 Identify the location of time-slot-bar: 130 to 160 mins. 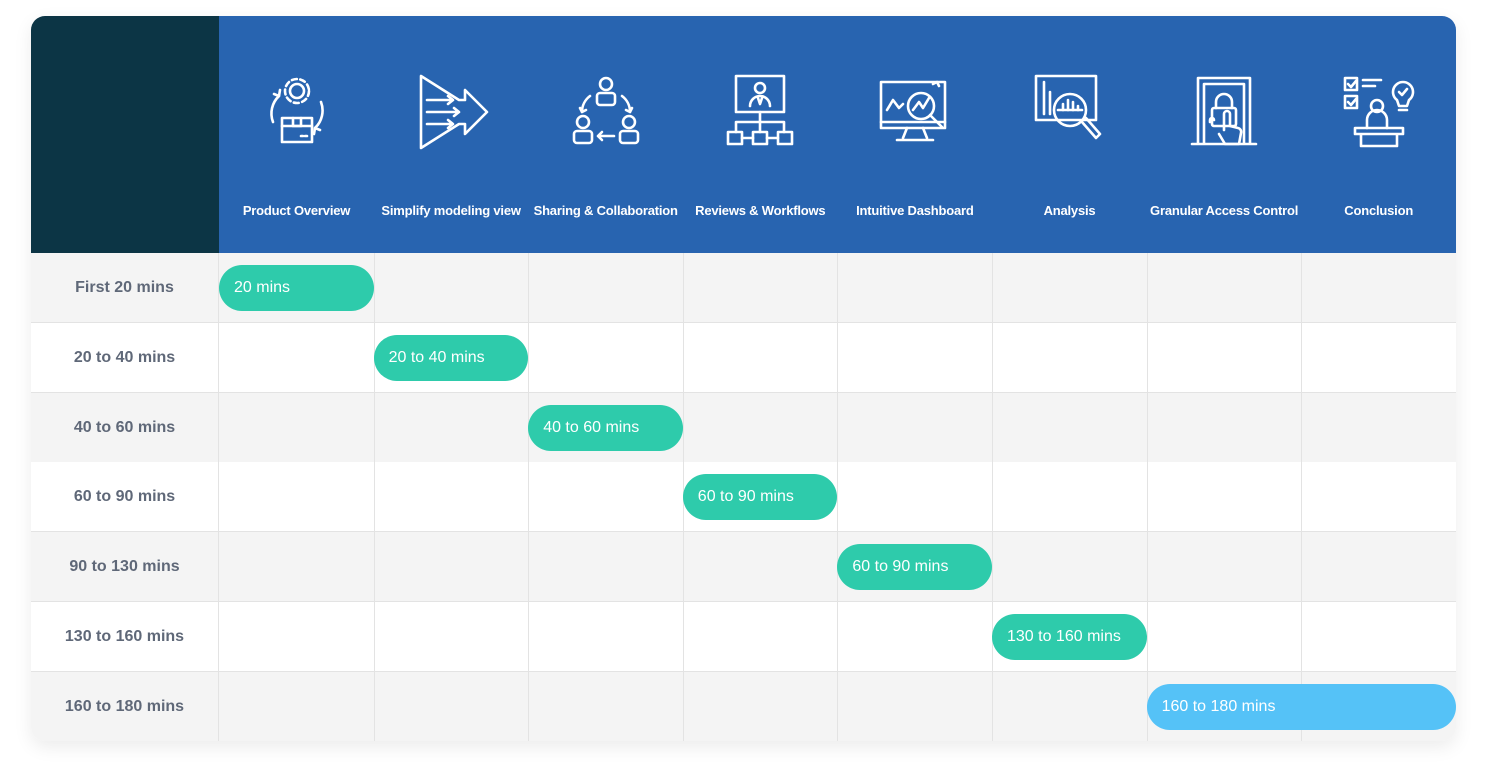
(1069, 637).